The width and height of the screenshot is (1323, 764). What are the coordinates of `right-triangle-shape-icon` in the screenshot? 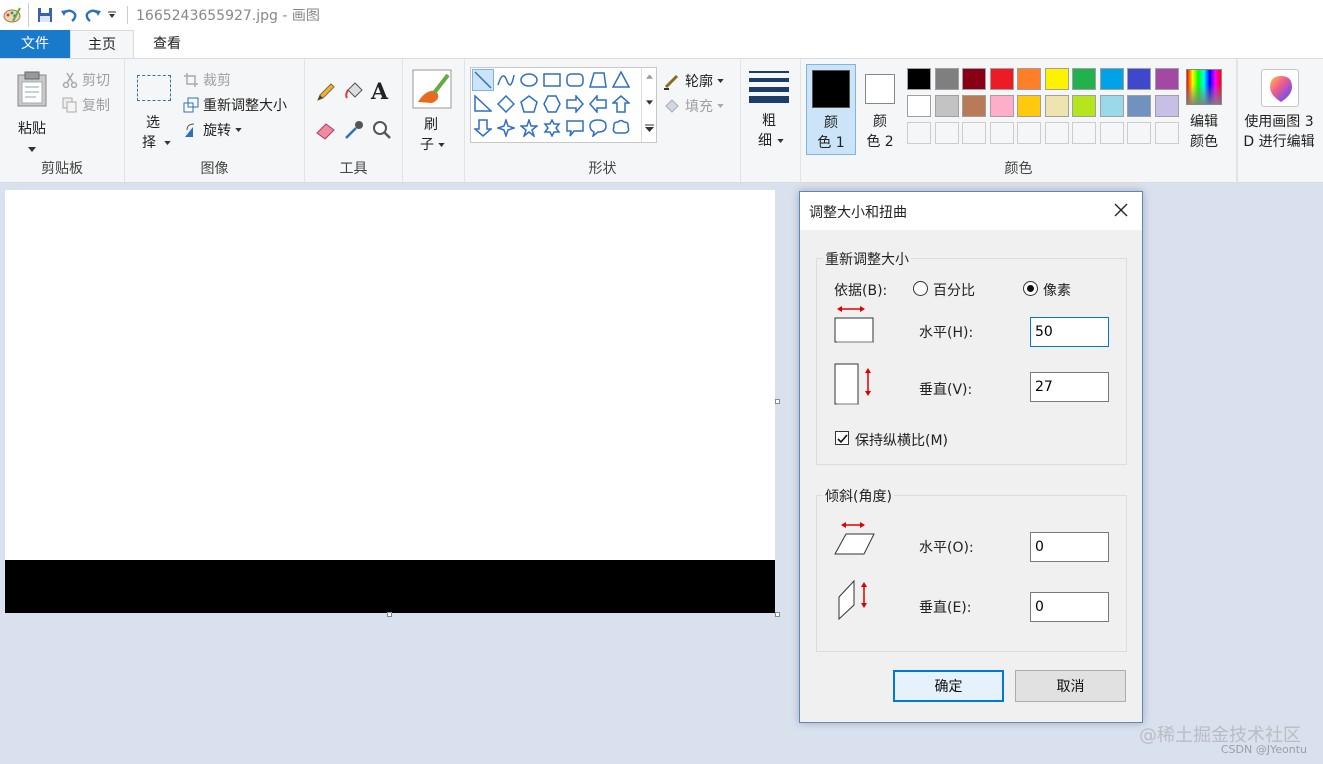 It's located at (483, 104).